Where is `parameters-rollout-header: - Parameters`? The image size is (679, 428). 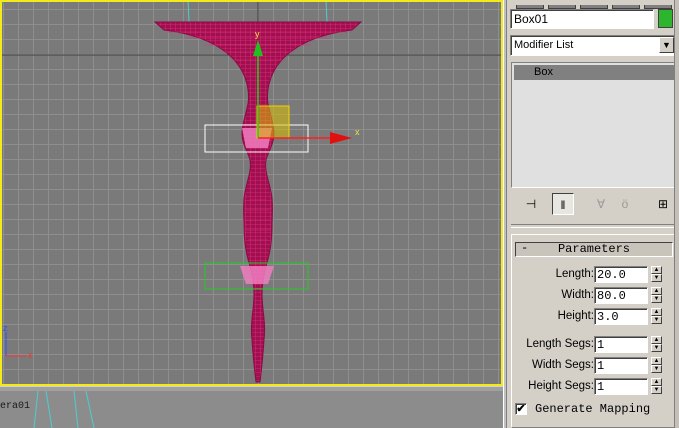
parameters-rollout-header: - Parameters is located at coordinates (594, 249).